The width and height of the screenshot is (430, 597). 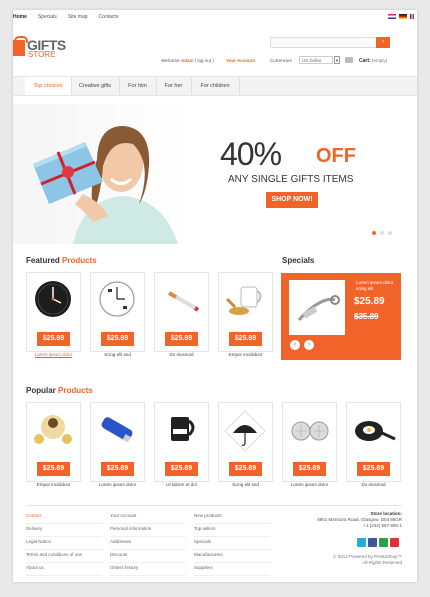 I want to click on umbrella-image, so click(x=245, y=431).